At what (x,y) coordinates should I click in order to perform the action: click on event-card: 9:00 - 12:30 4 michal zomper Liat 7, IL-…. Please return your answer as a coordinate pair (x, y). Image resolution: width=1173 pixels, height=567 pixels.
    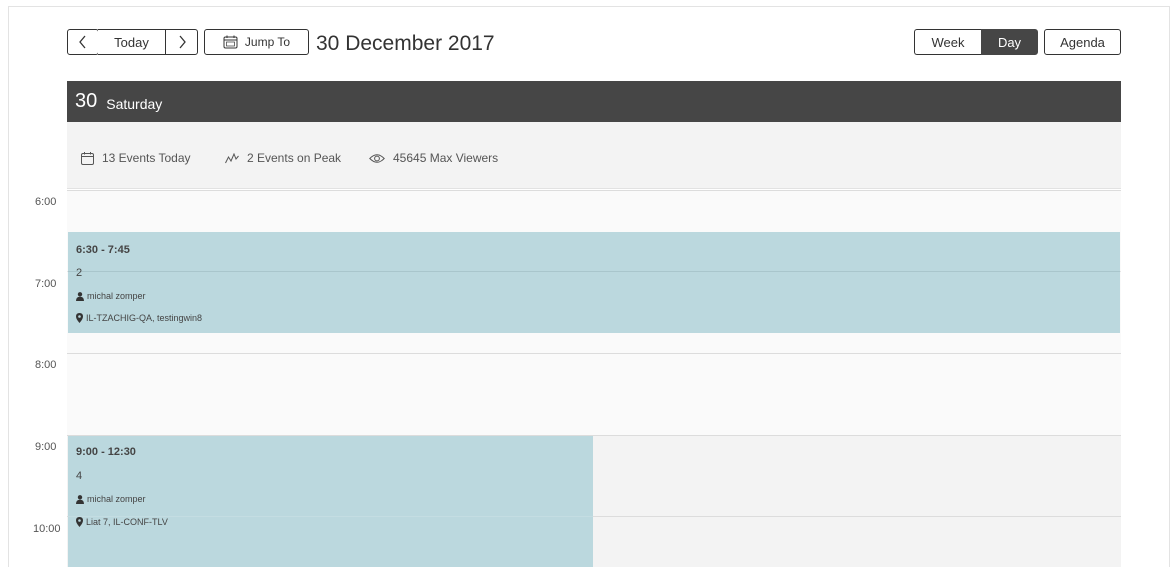
    Looking at the image, I should click on (330, 501).